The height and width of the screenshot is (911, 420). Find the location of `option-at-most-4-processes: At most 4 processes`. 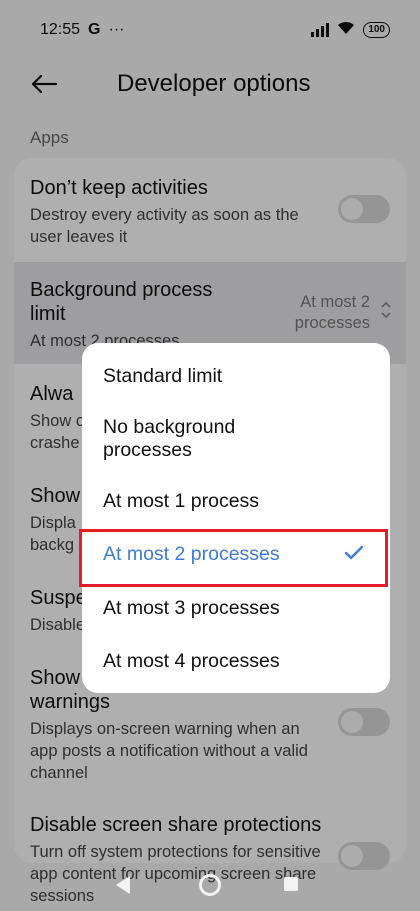

option-at-most-4-processes: At most 4 processes is located at coordinates (238, 661).